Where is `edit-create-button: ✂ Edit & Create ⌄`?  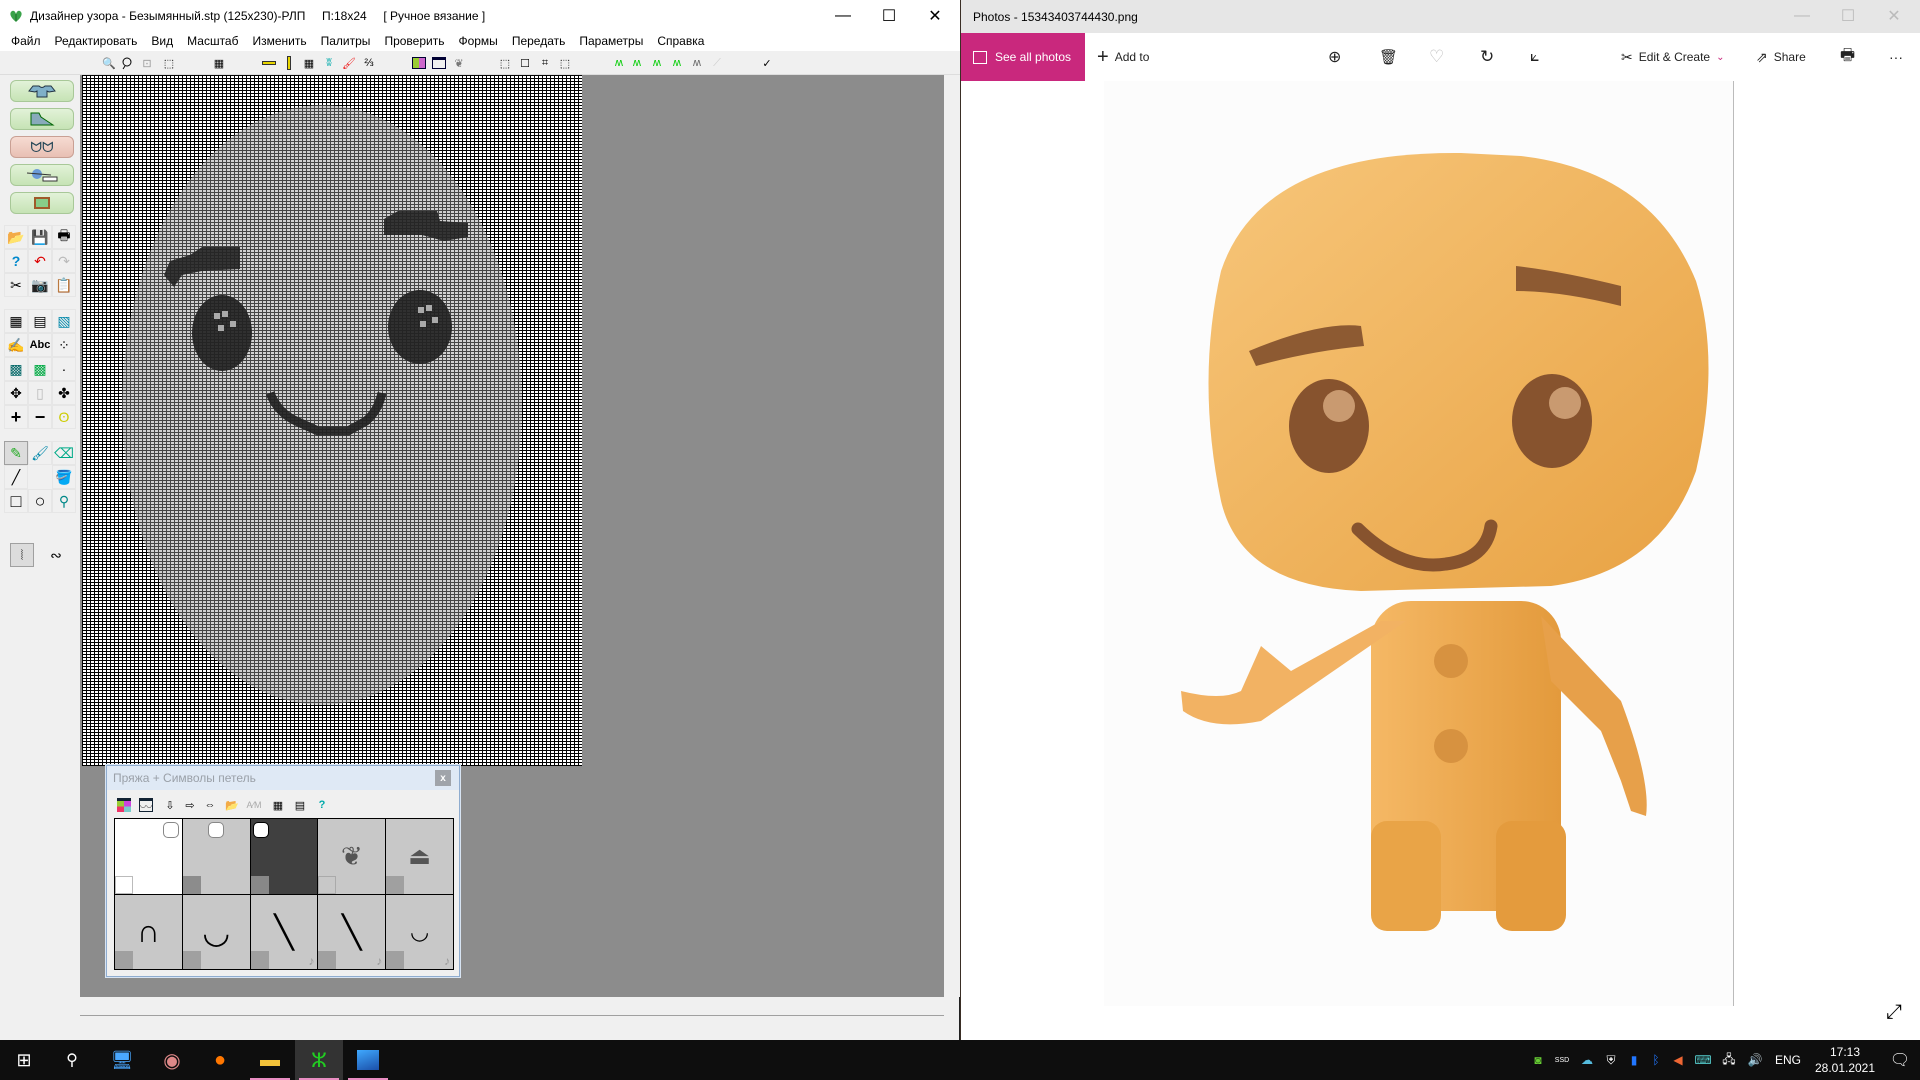
edit-create-button: ✂ Edit & Create ⌄ is located at coordinates (1673, 57).